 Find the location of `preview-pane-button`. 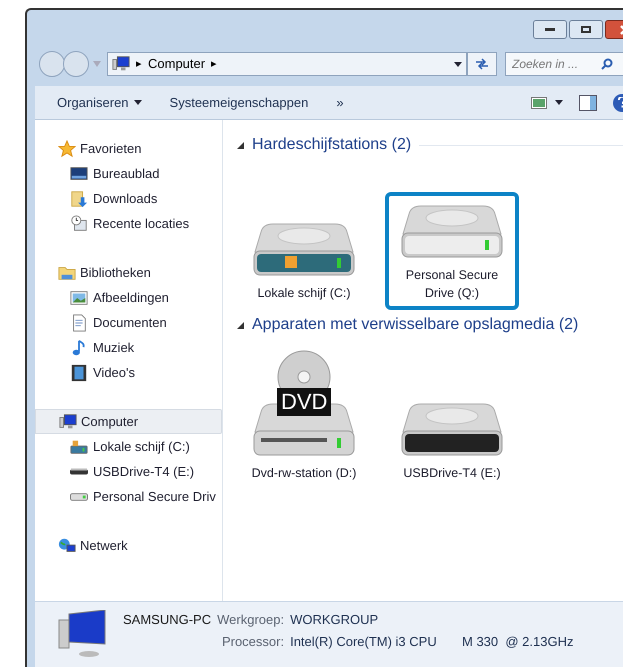

preview-pane-button is located at coordinates (588, 102).